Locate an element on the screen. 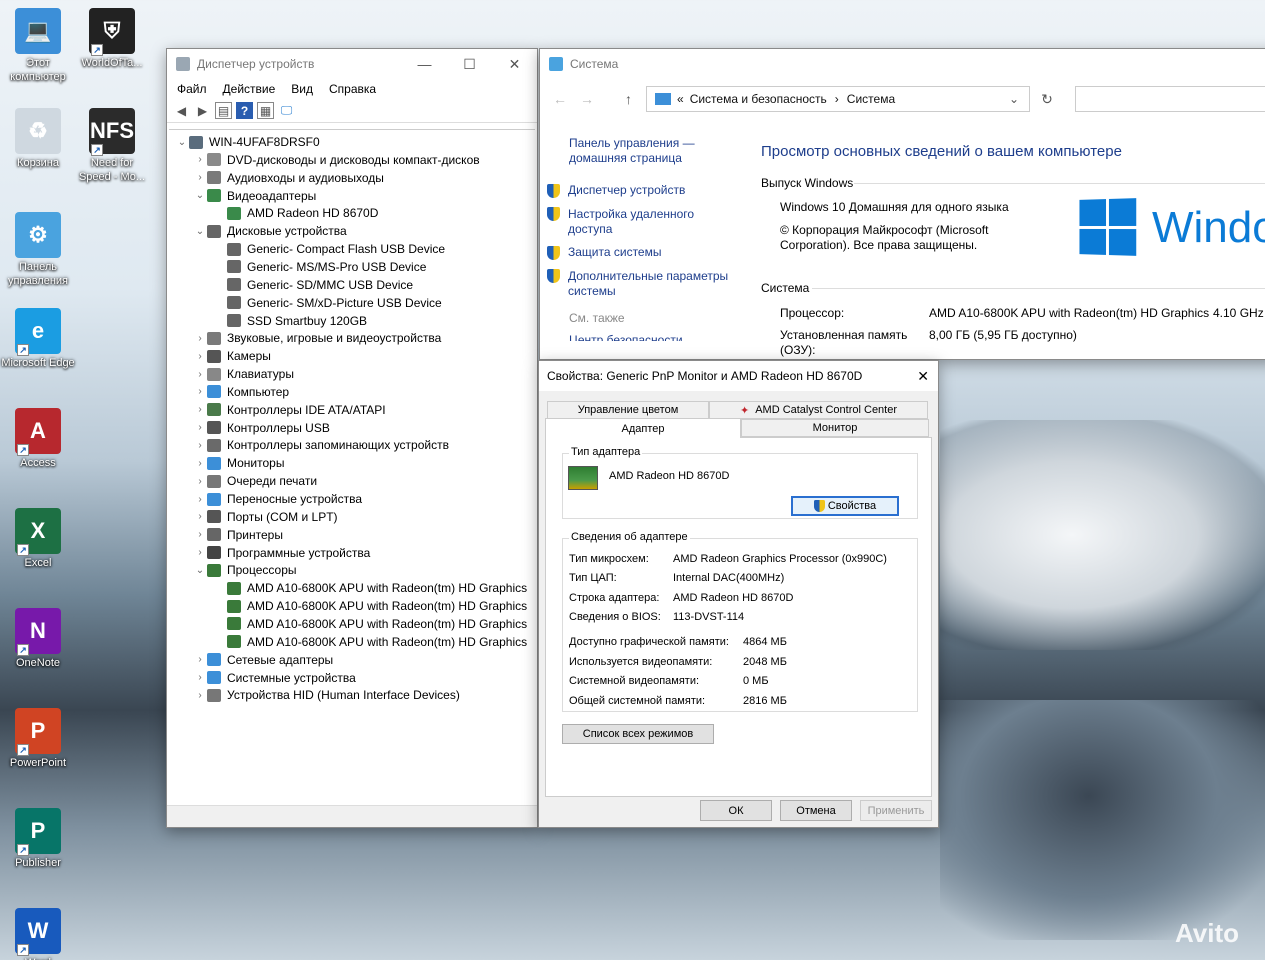  apply-button: Применить is located at coordinates (896, 810).